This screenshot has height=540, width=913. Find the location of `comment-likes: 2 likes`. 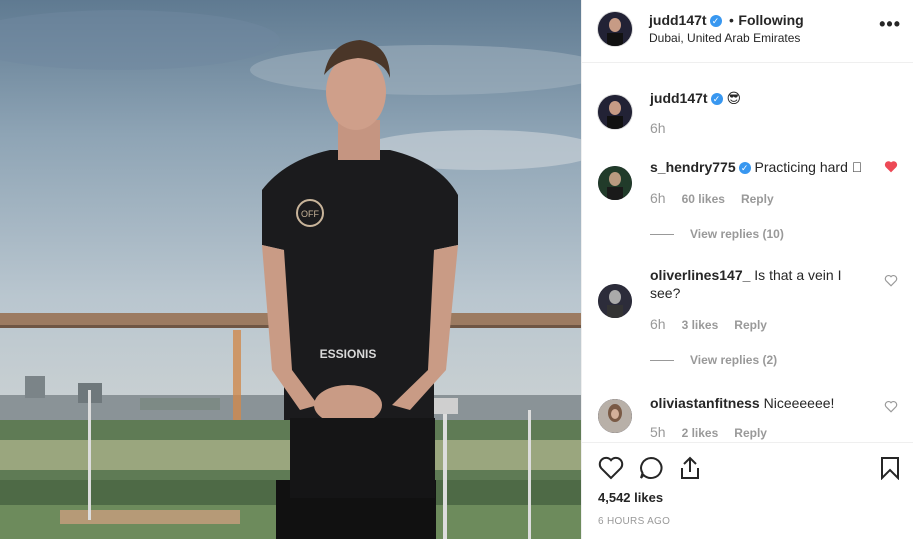

comment-likes: 2 likes is located at coordinates (700, 433).